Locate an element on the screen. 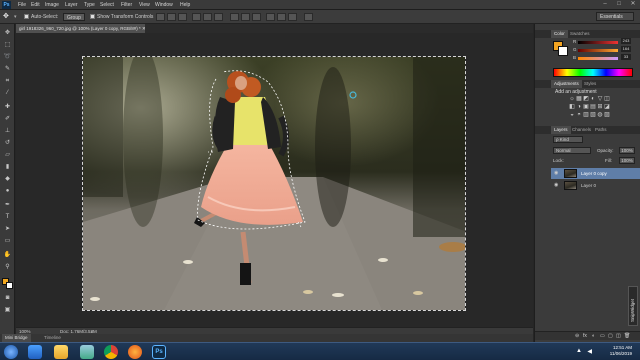 This screenshot has width=640, height=360. green-value: 164 is located at coordinates (626, 49).